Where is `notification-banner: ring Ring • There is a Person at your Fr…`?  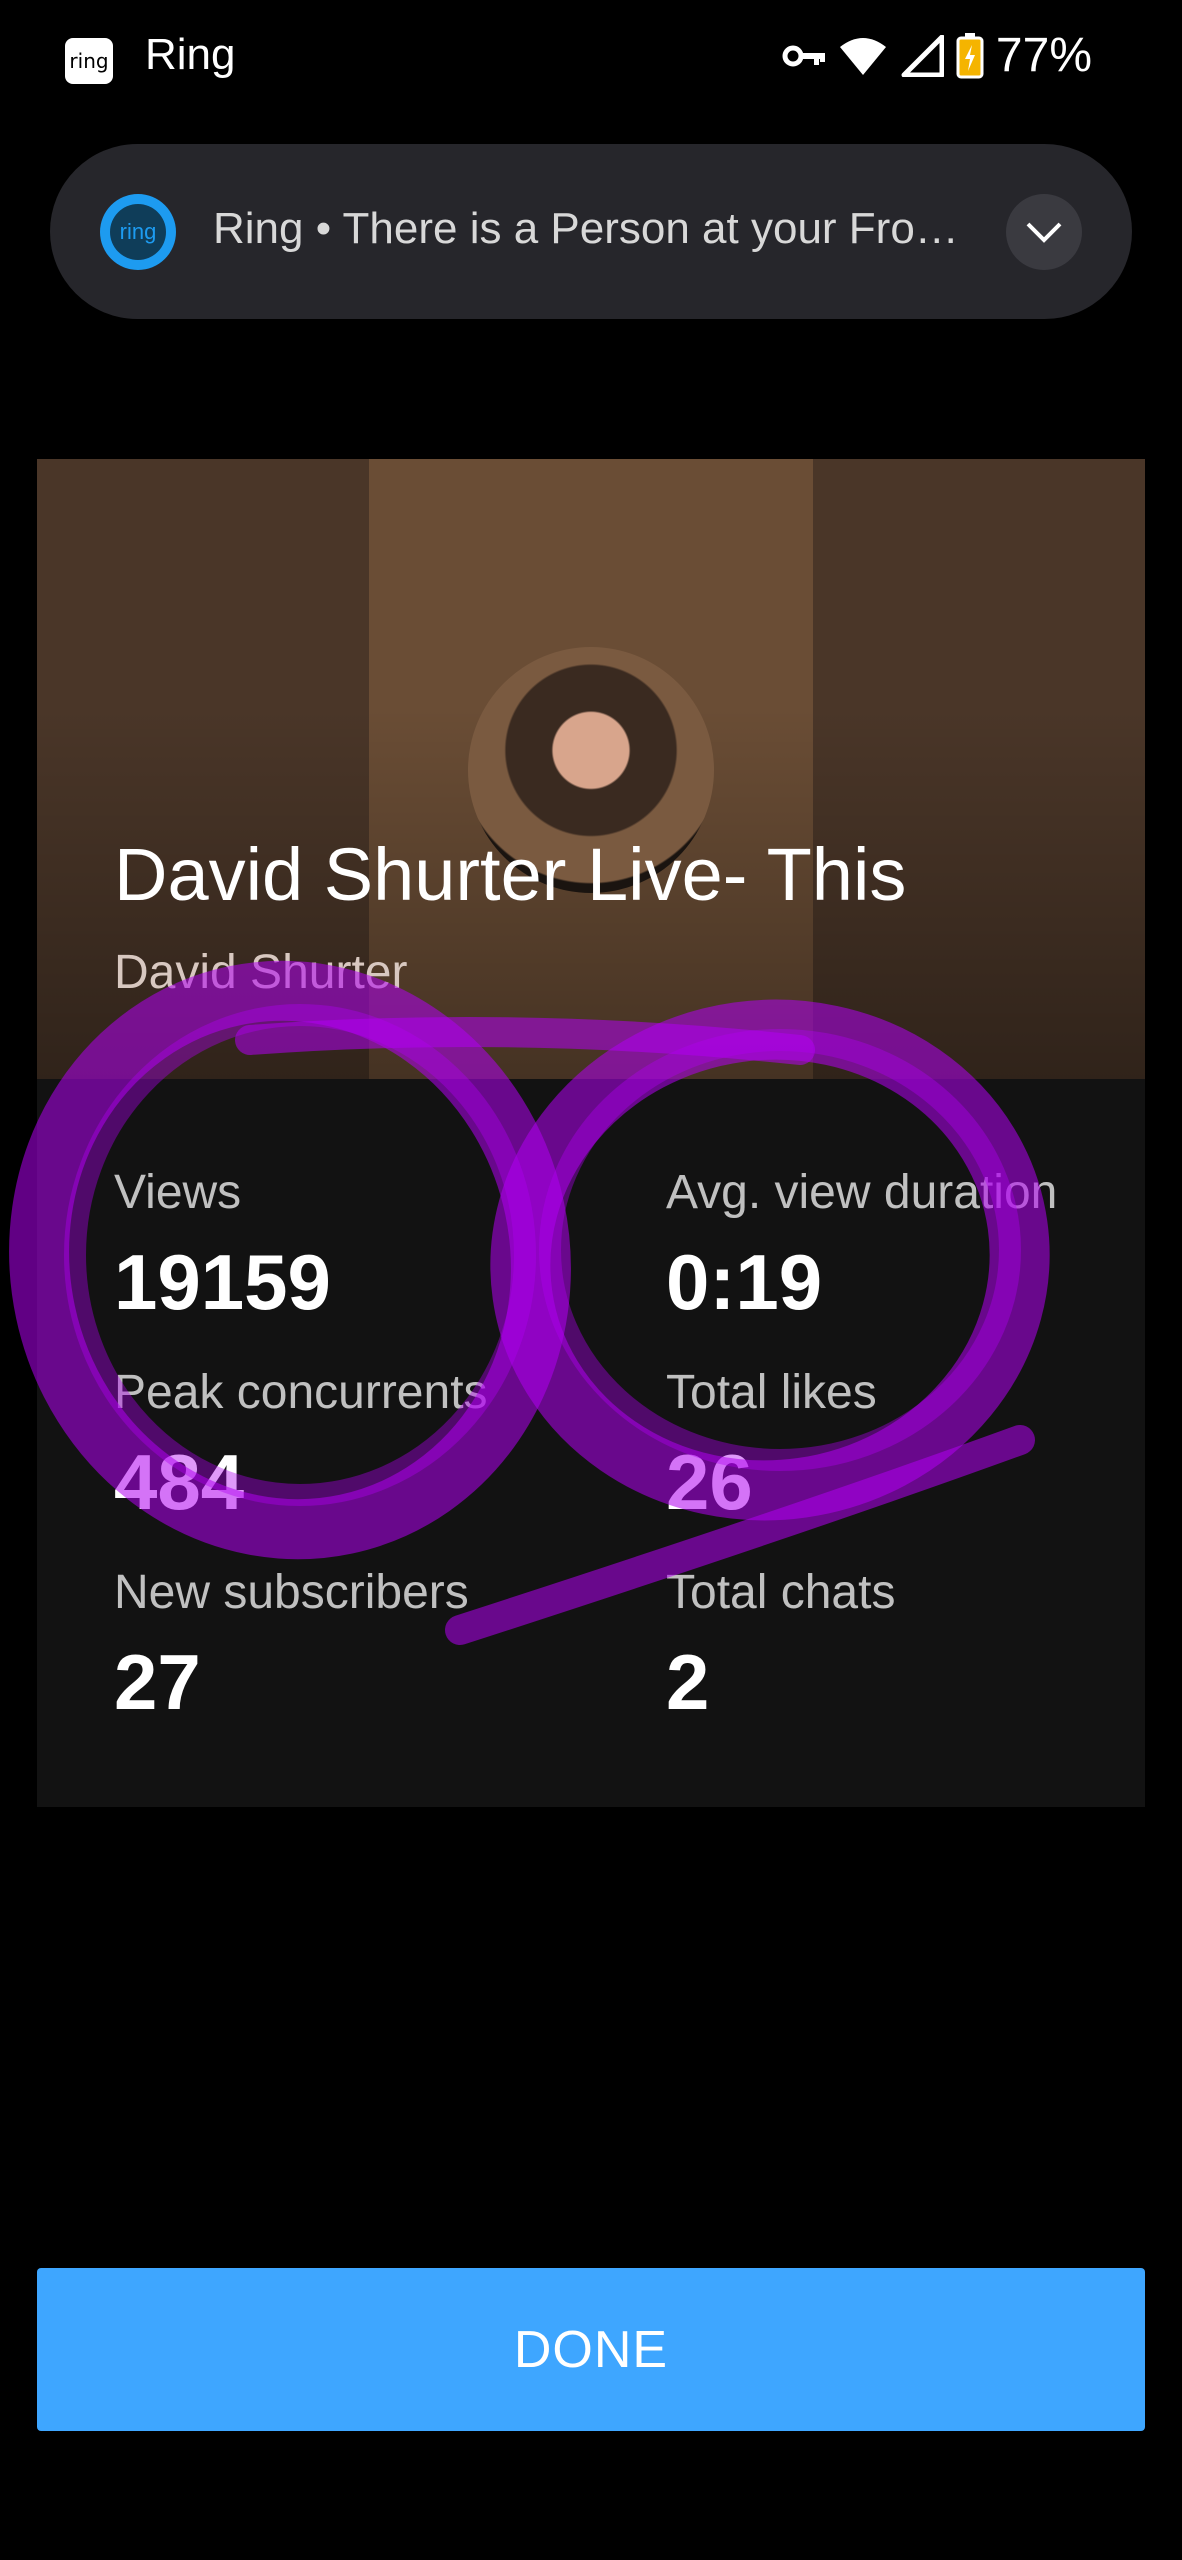
notification-banner: ring Ring • There is a Person at your Fr… is located at coordinates (591, 231).